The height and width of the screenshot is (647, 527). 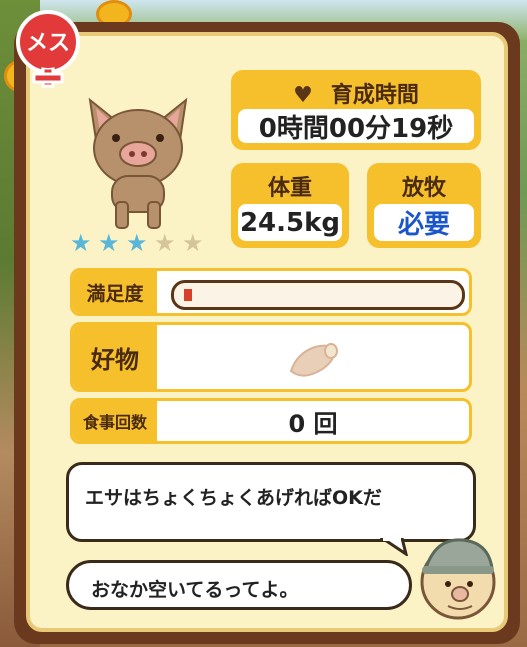 What do you see at coordinates (115, 292) in the screenshot?
I see `satisfaction-label: 満足度` at bounding box center [115, 292].